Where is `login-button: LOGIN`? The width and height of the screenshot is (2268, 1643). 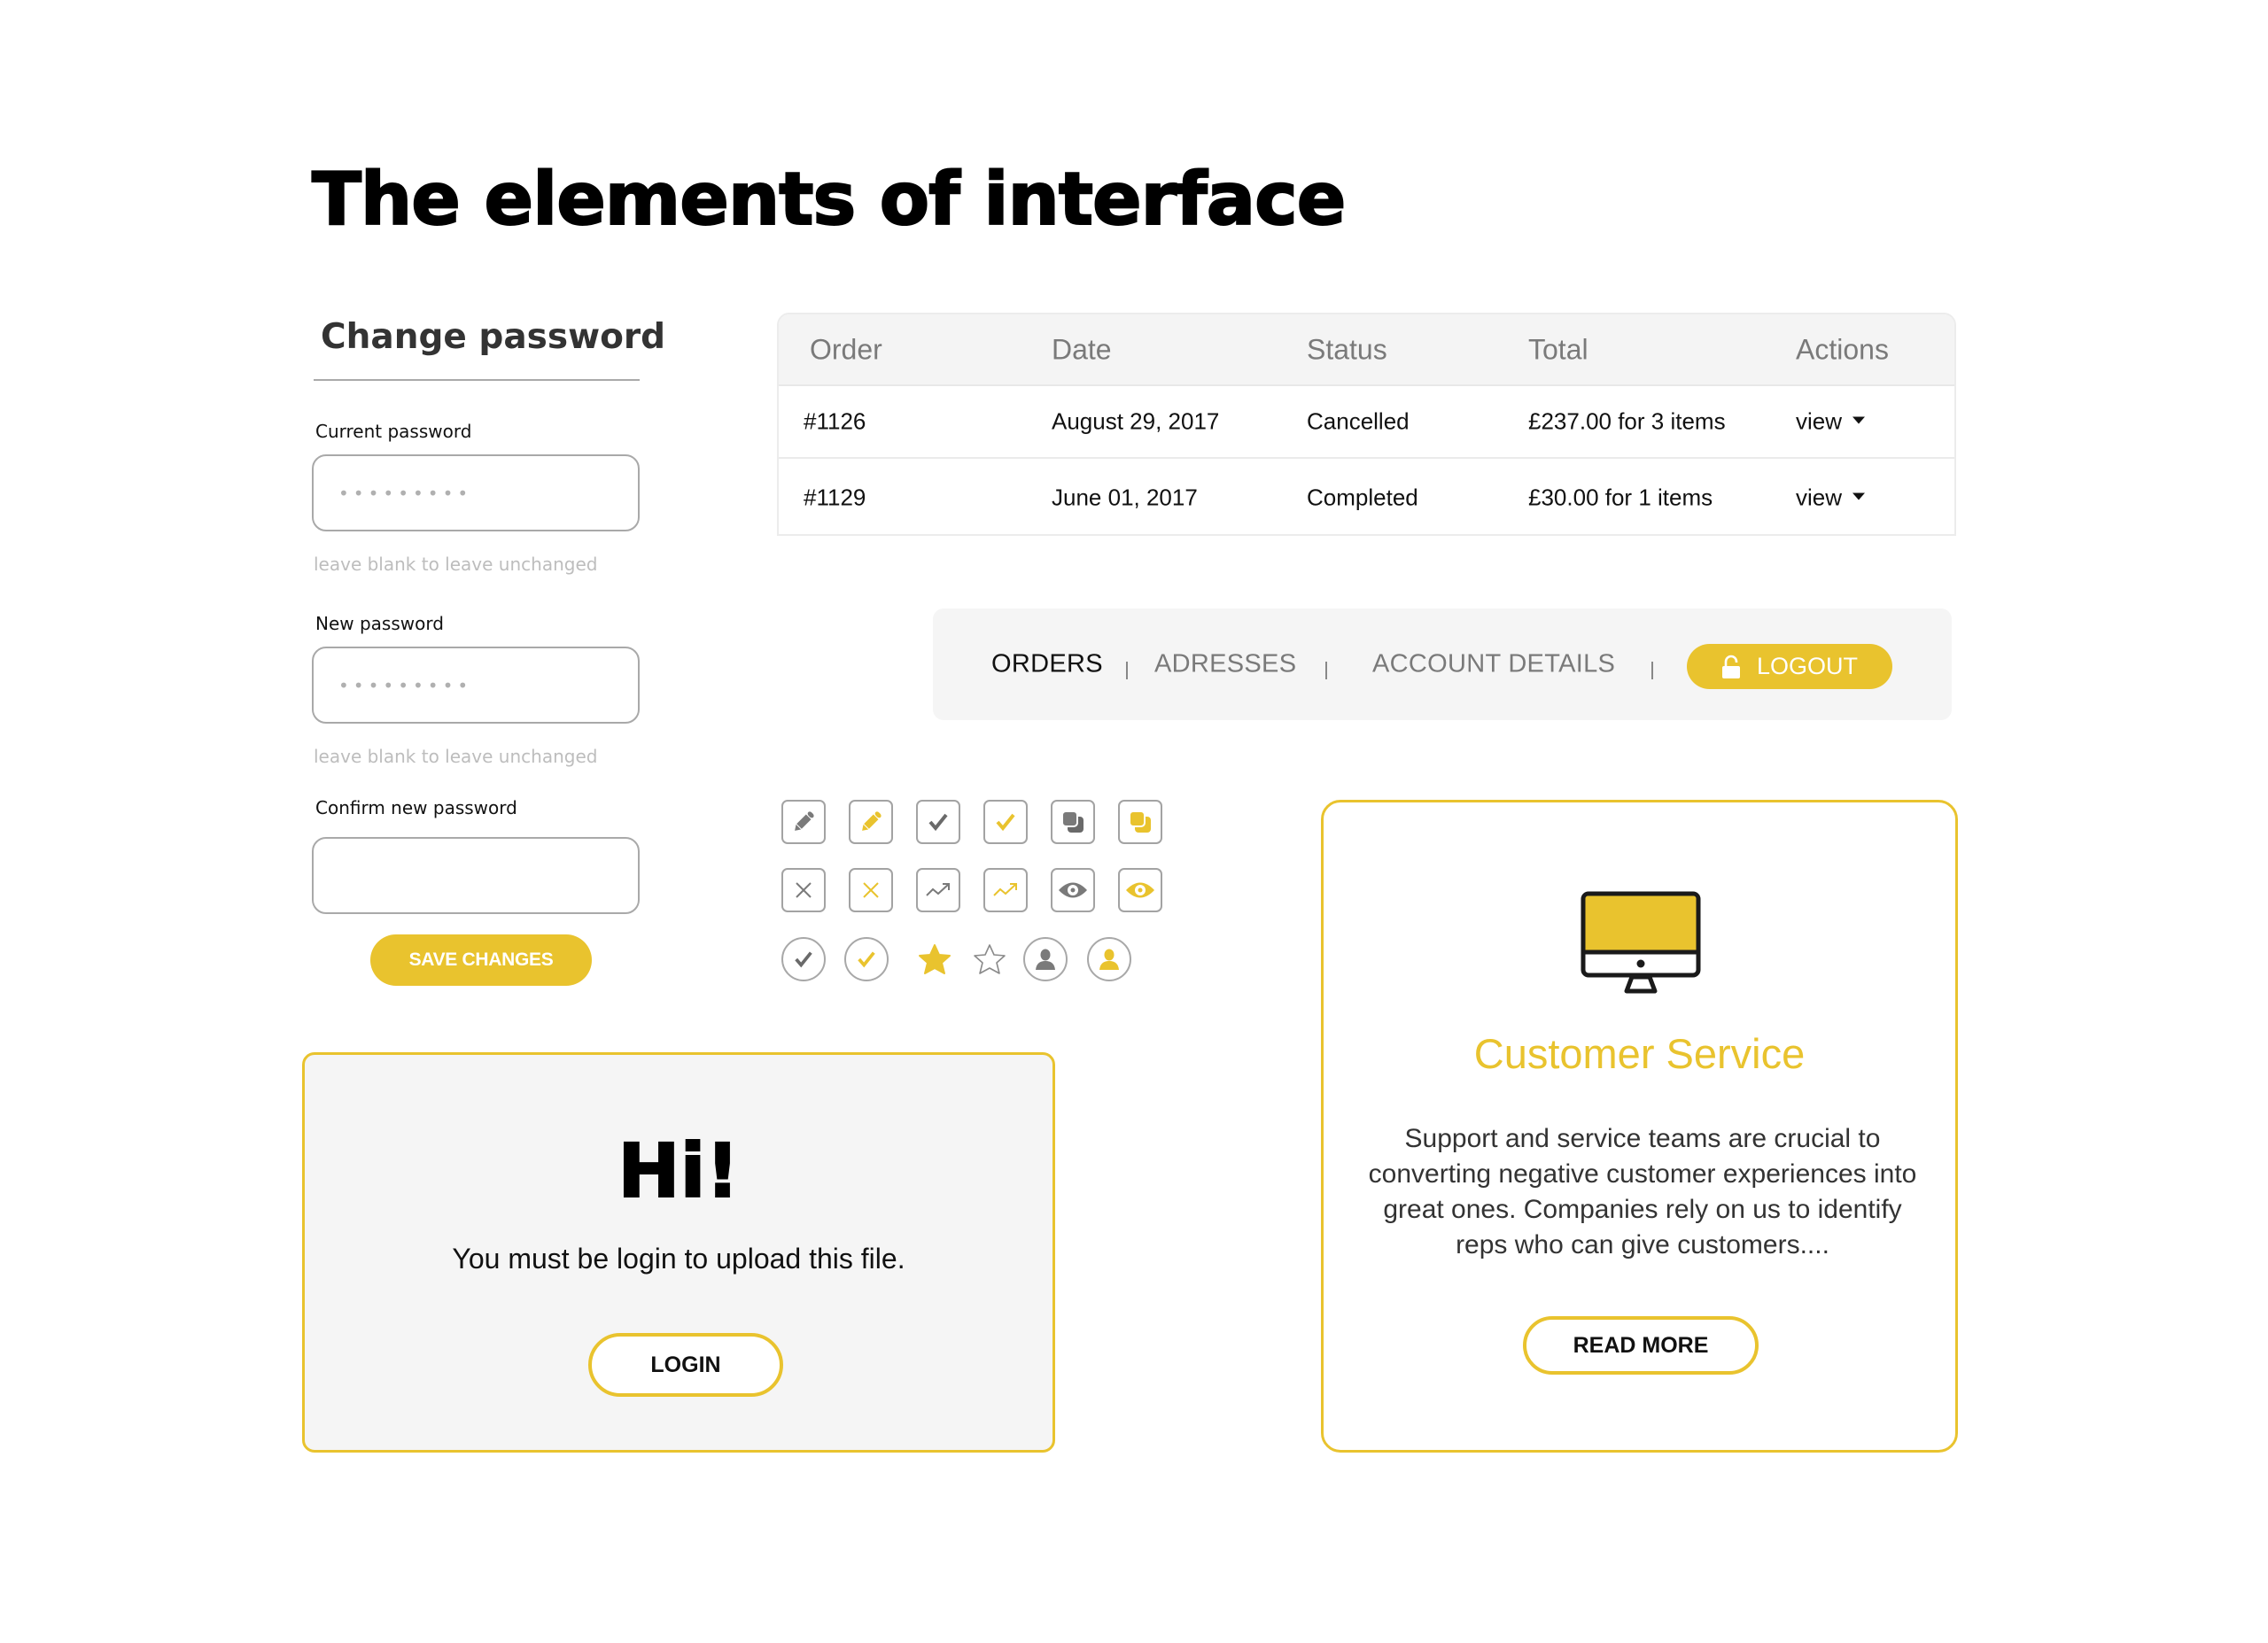 login-button: LOGIN is located at coordinates (685, 1365).